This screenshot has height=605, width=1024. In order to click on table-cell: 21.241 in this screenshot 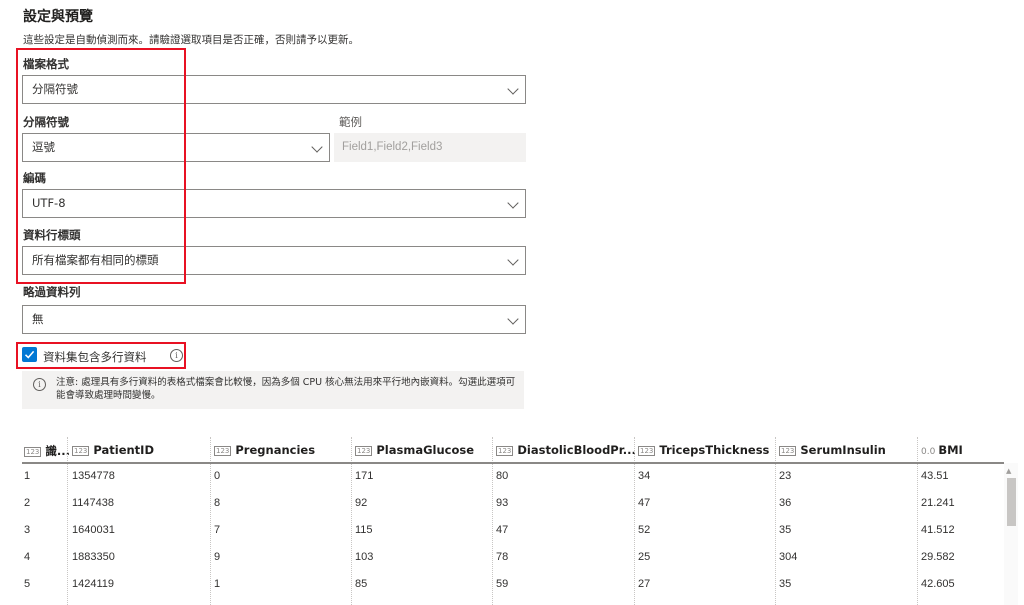, I will do `click(938, 503)`.